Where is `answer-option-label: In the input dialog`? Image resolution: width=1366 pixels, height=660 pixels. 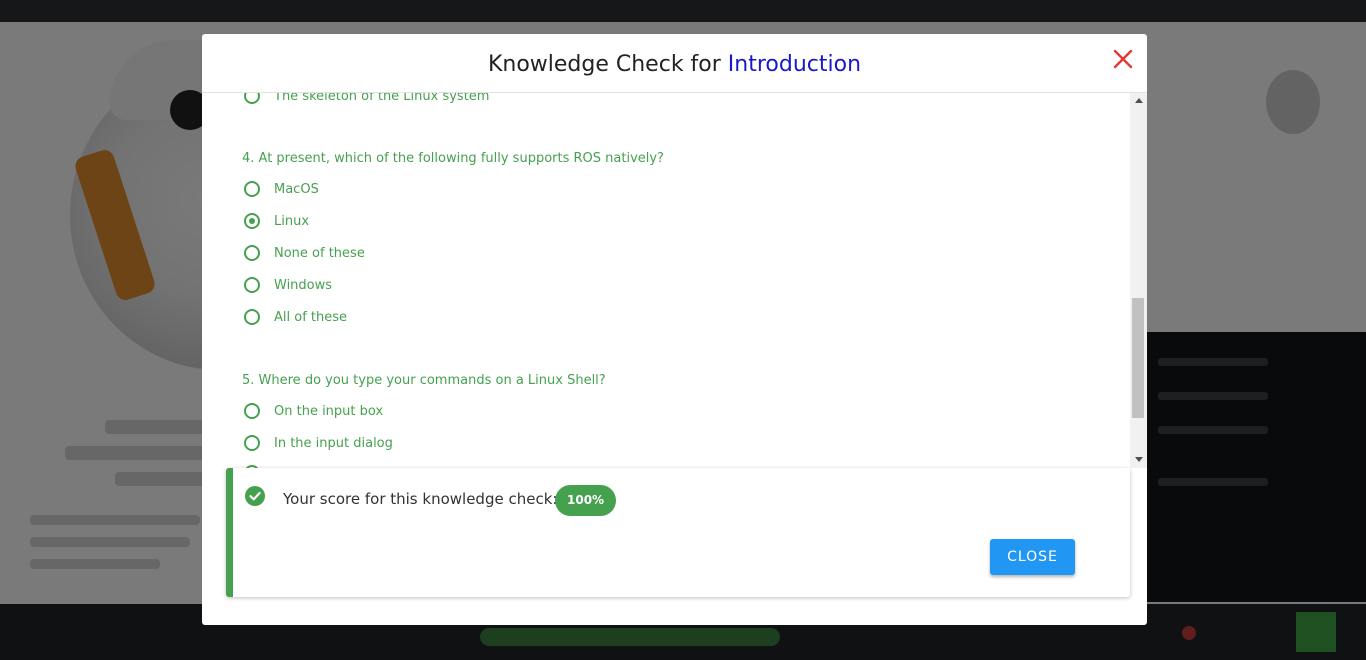
answer-option-label: In the input dialog is located at coordinates (333, 443).